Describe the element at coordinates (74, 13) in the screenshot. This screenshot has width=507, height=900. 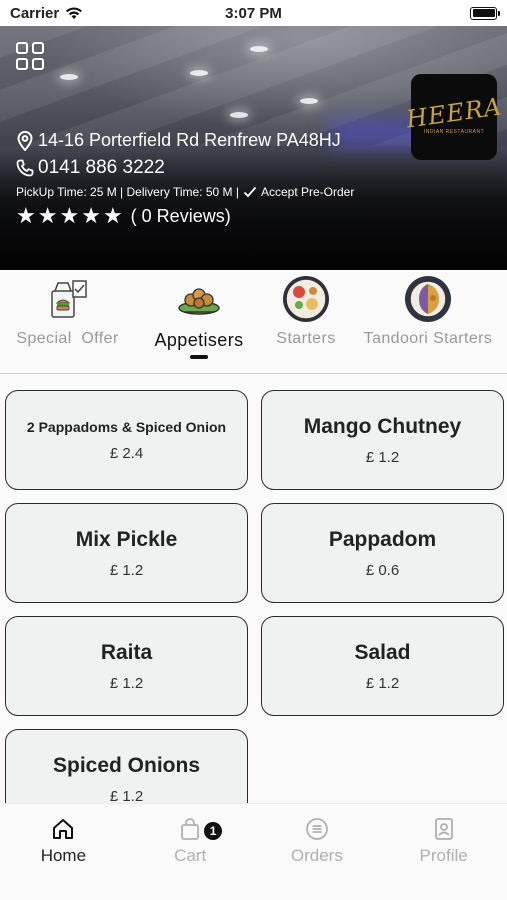
I see `wifi-icon` at that location.